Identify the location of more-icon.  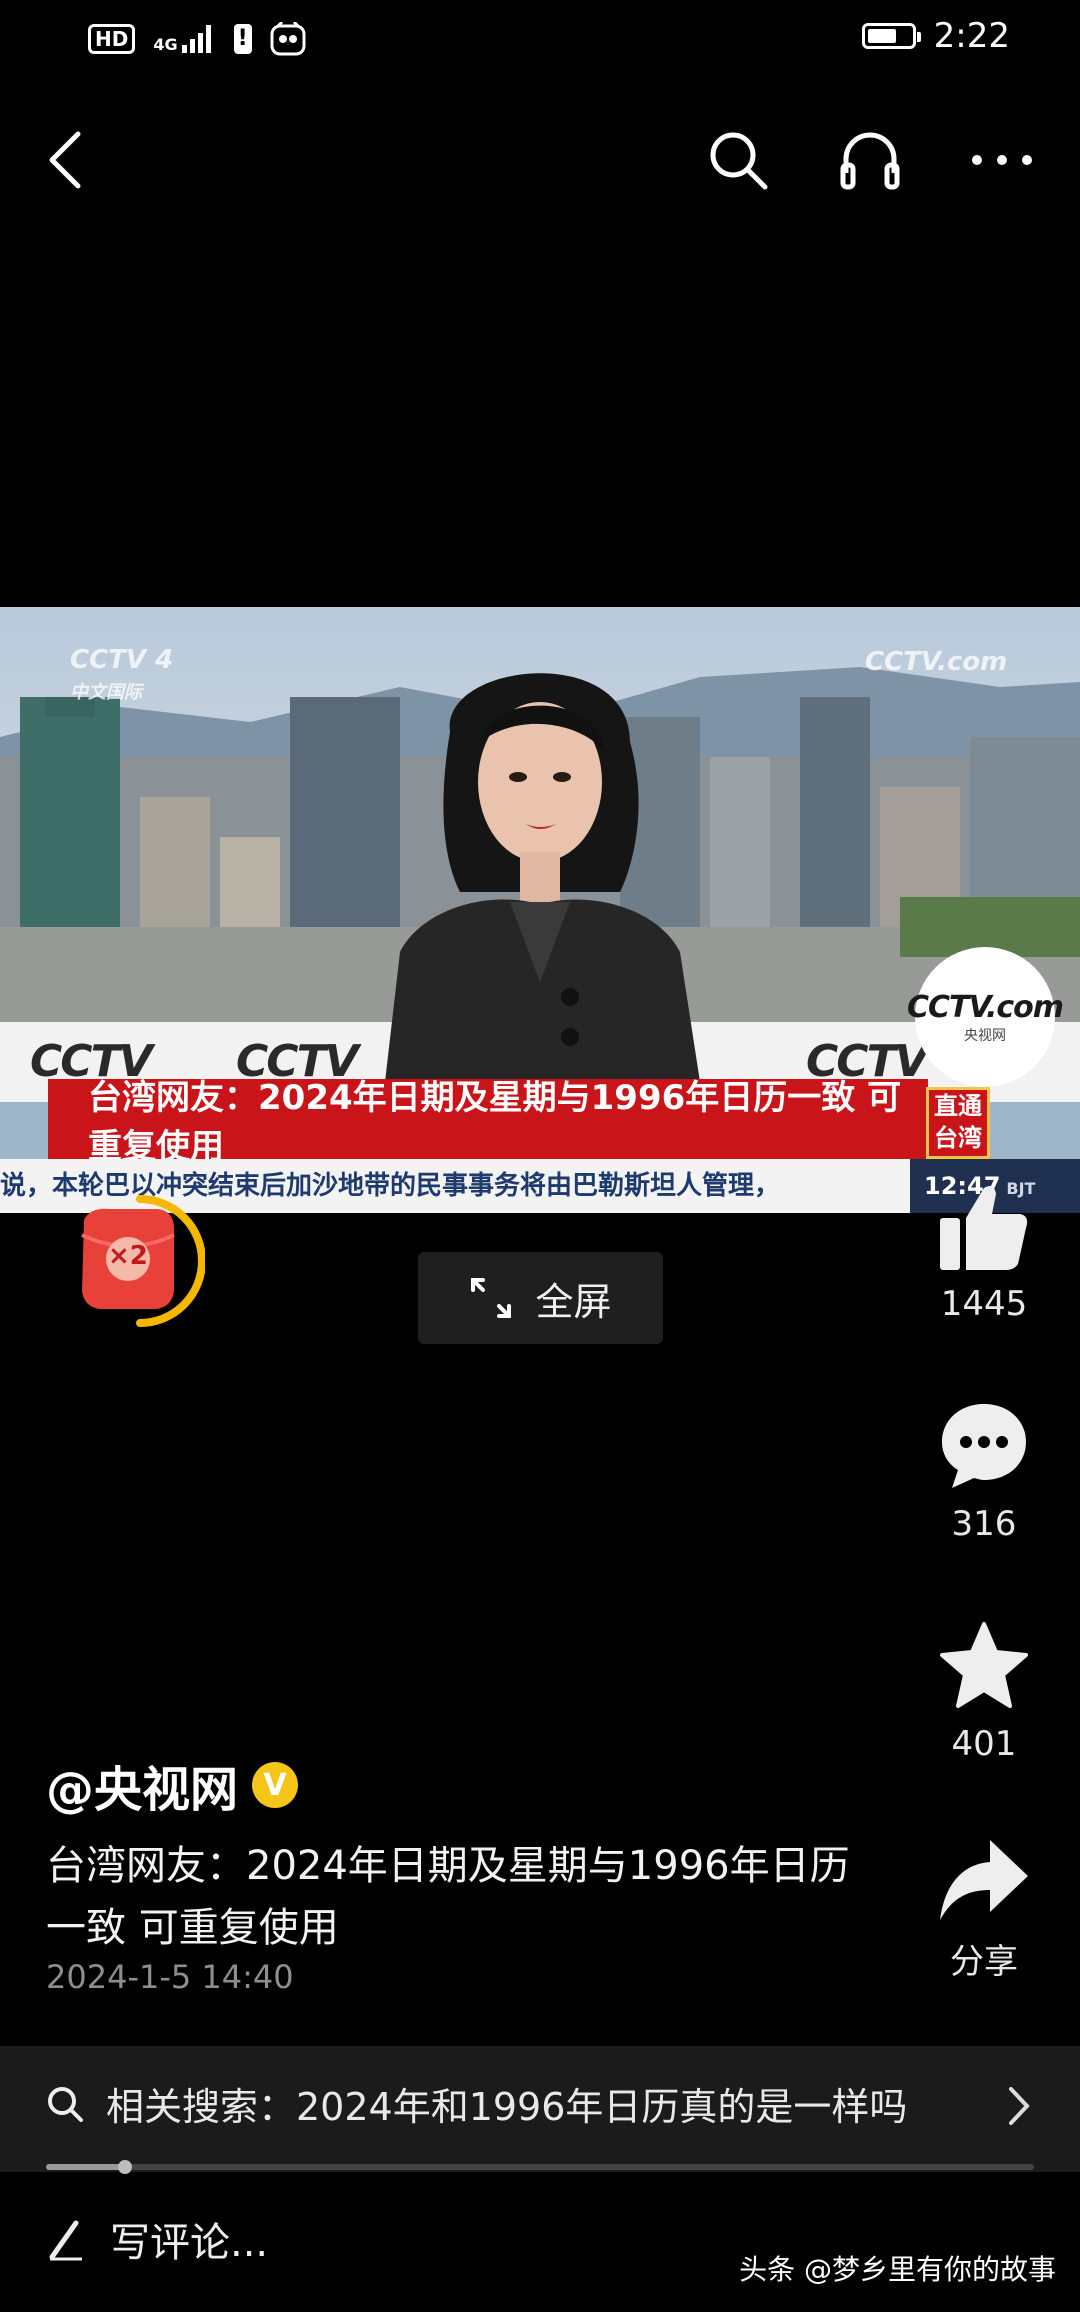
(1002, 160).